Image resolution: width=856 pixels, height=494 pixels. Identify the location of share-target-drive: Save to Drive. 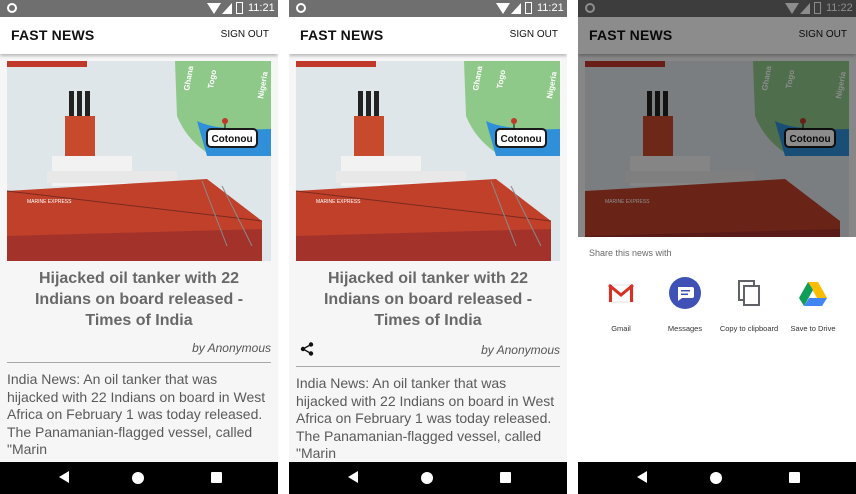
(813, 305).